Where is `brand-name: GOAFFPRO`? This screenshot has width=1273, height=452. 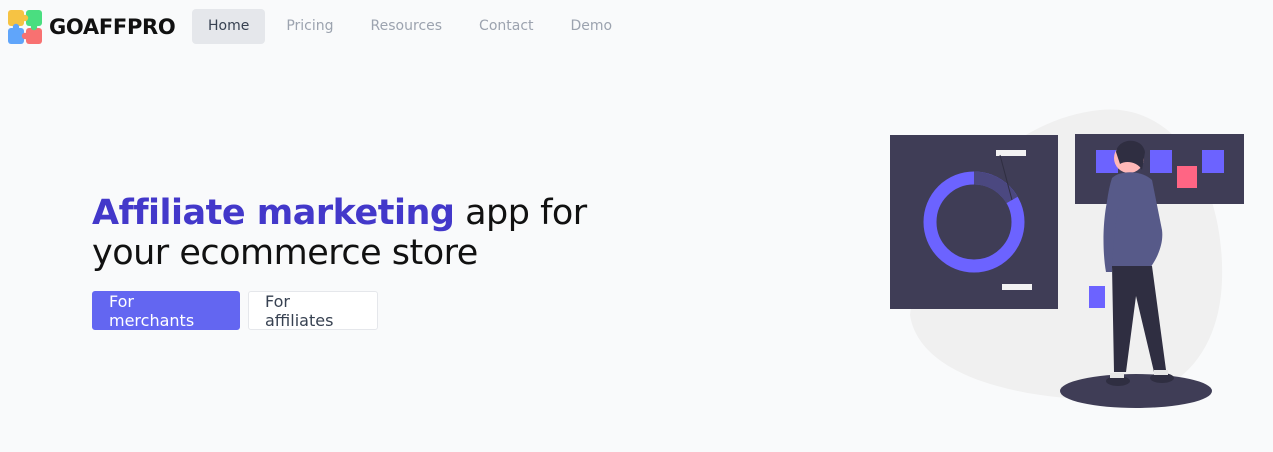 brand-name: GOAFFPRO is located at coordinates (112, 27).